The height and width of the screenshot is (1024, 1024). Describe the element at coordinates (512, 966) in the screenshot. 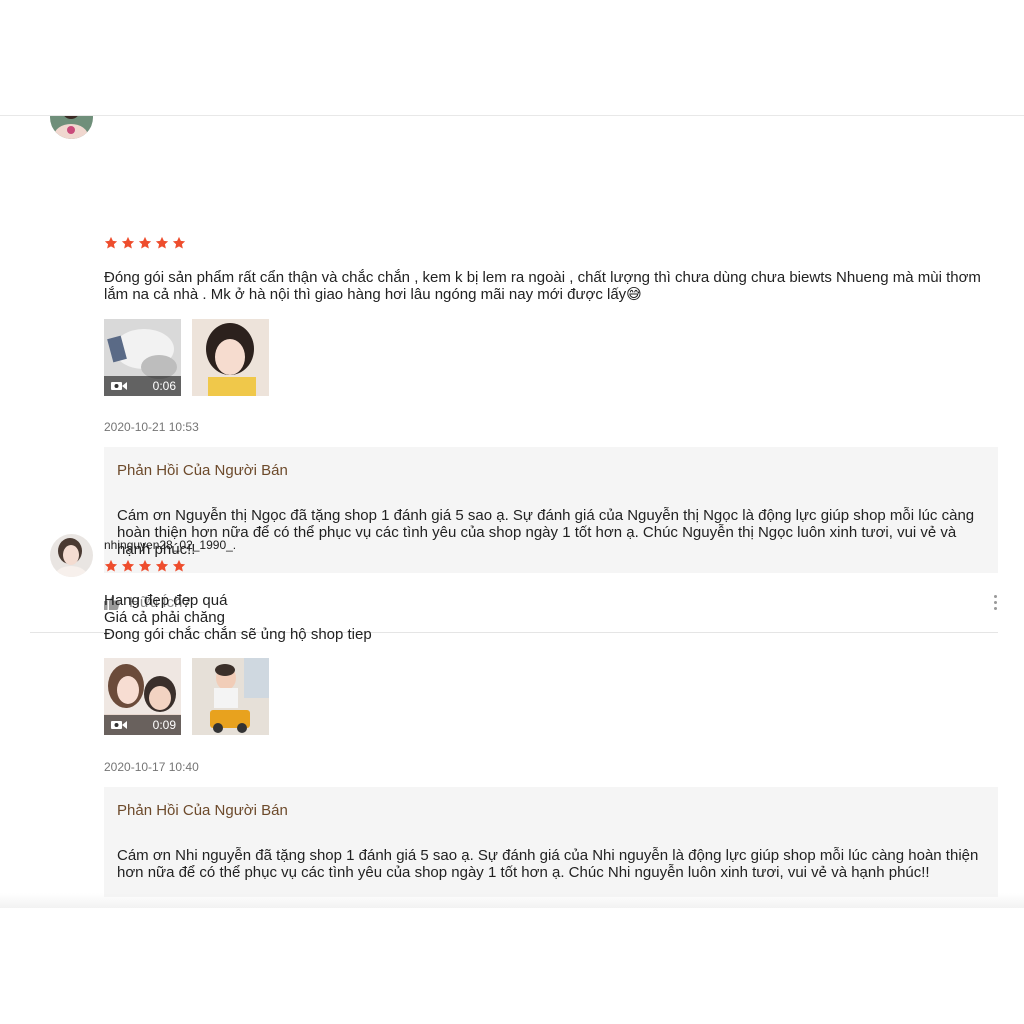

I see `bottom-blank-area` at that location.